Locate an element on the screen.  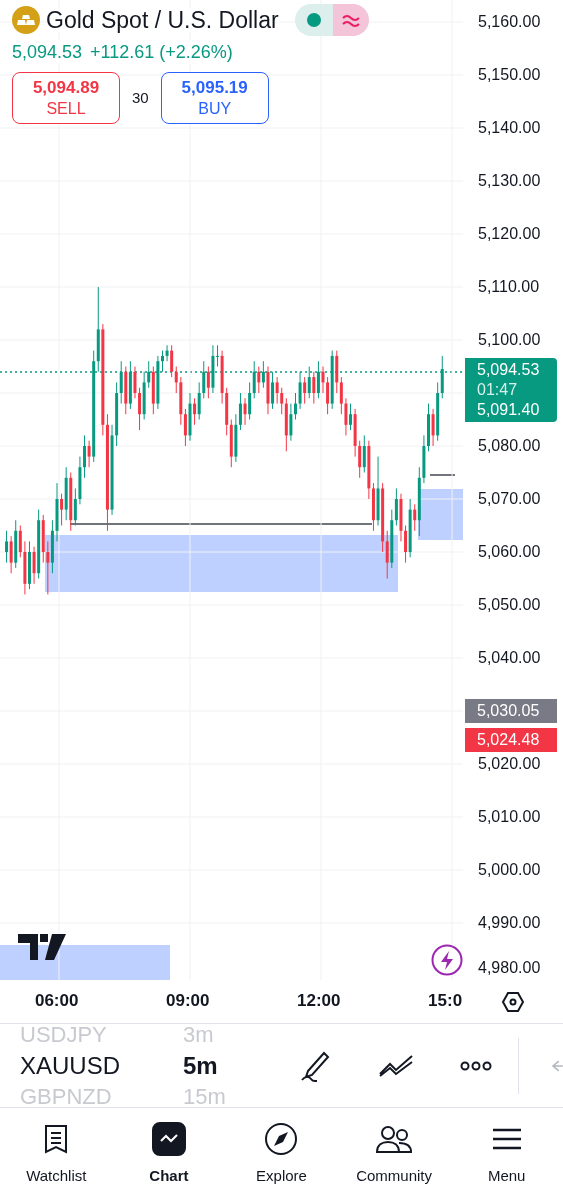
compass-icon is located at coordinates (281, 1138).